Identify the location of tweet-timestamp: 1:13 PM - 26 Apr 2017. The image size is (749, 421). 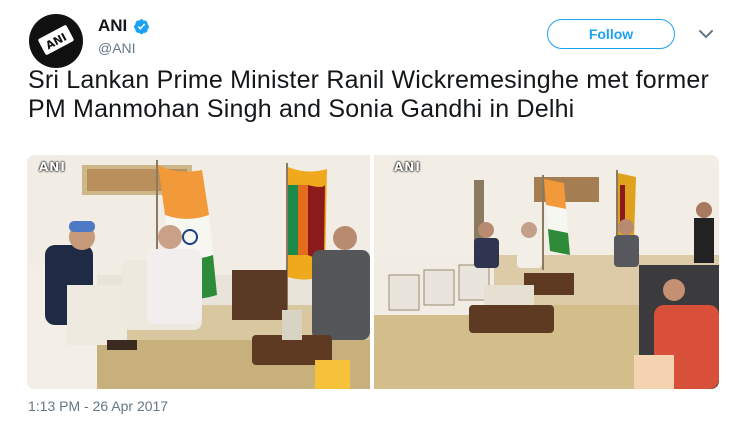
(98, 406).